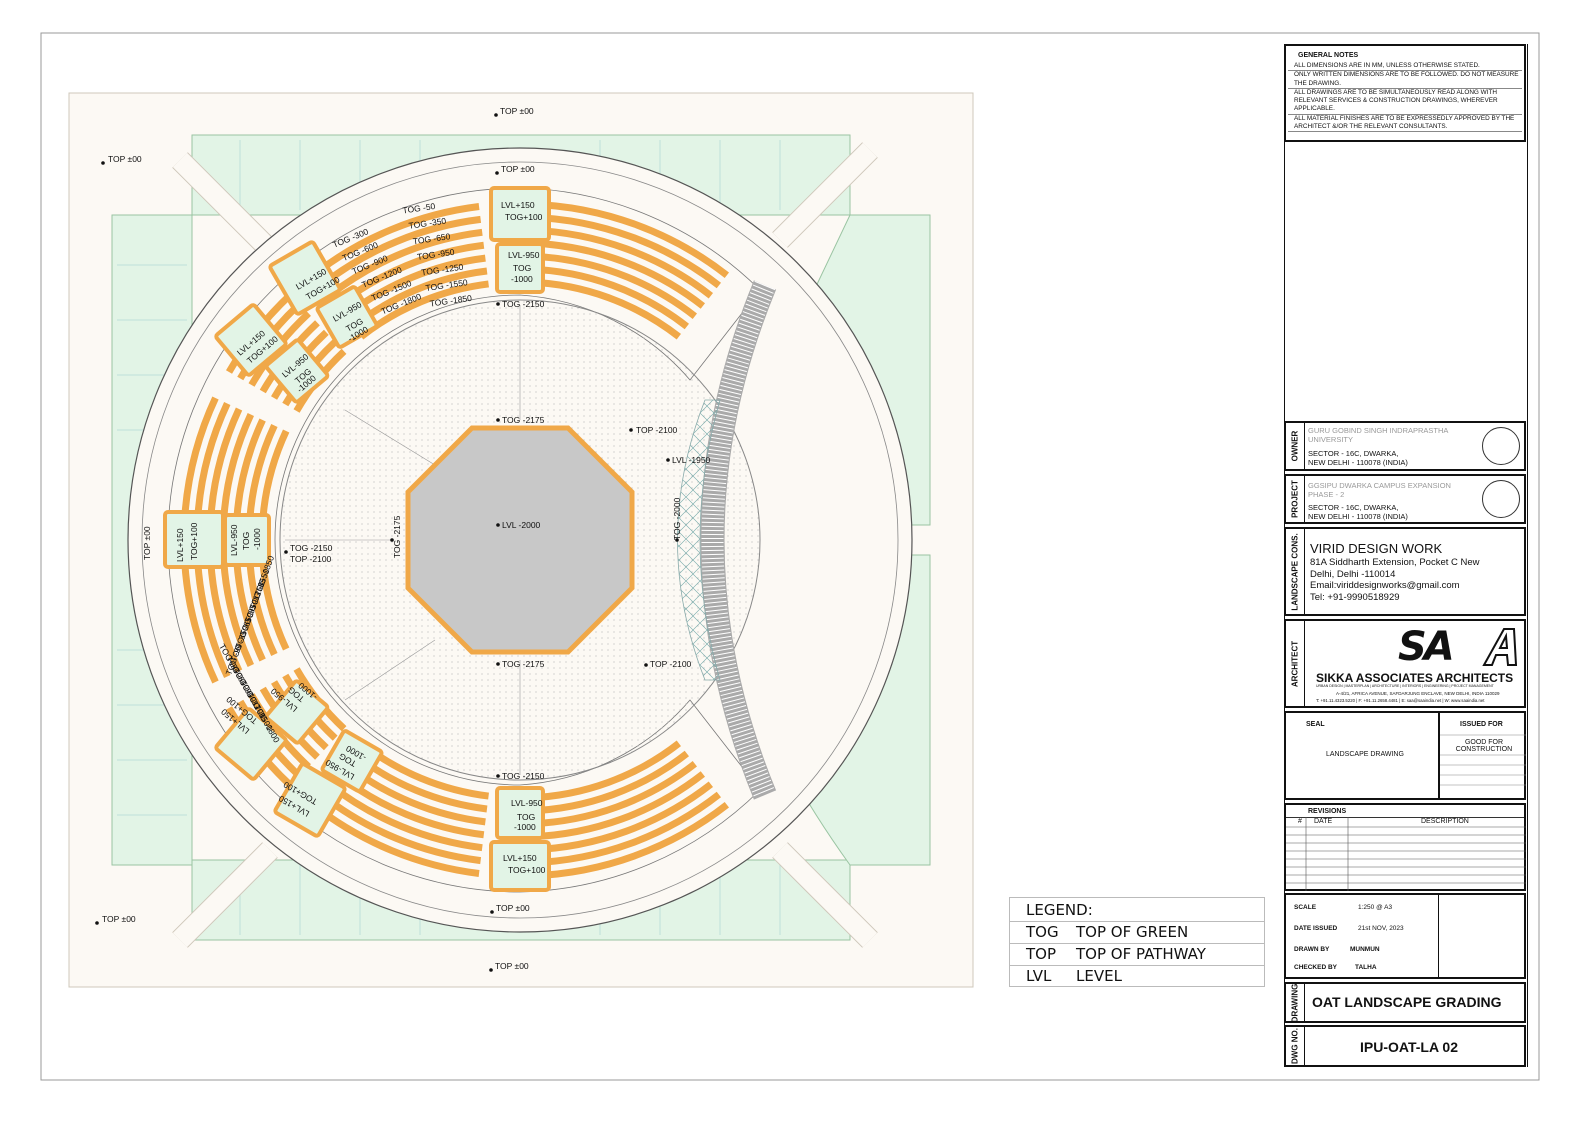  I want to click on saa-logo-a-icon, so click(1500, 647).